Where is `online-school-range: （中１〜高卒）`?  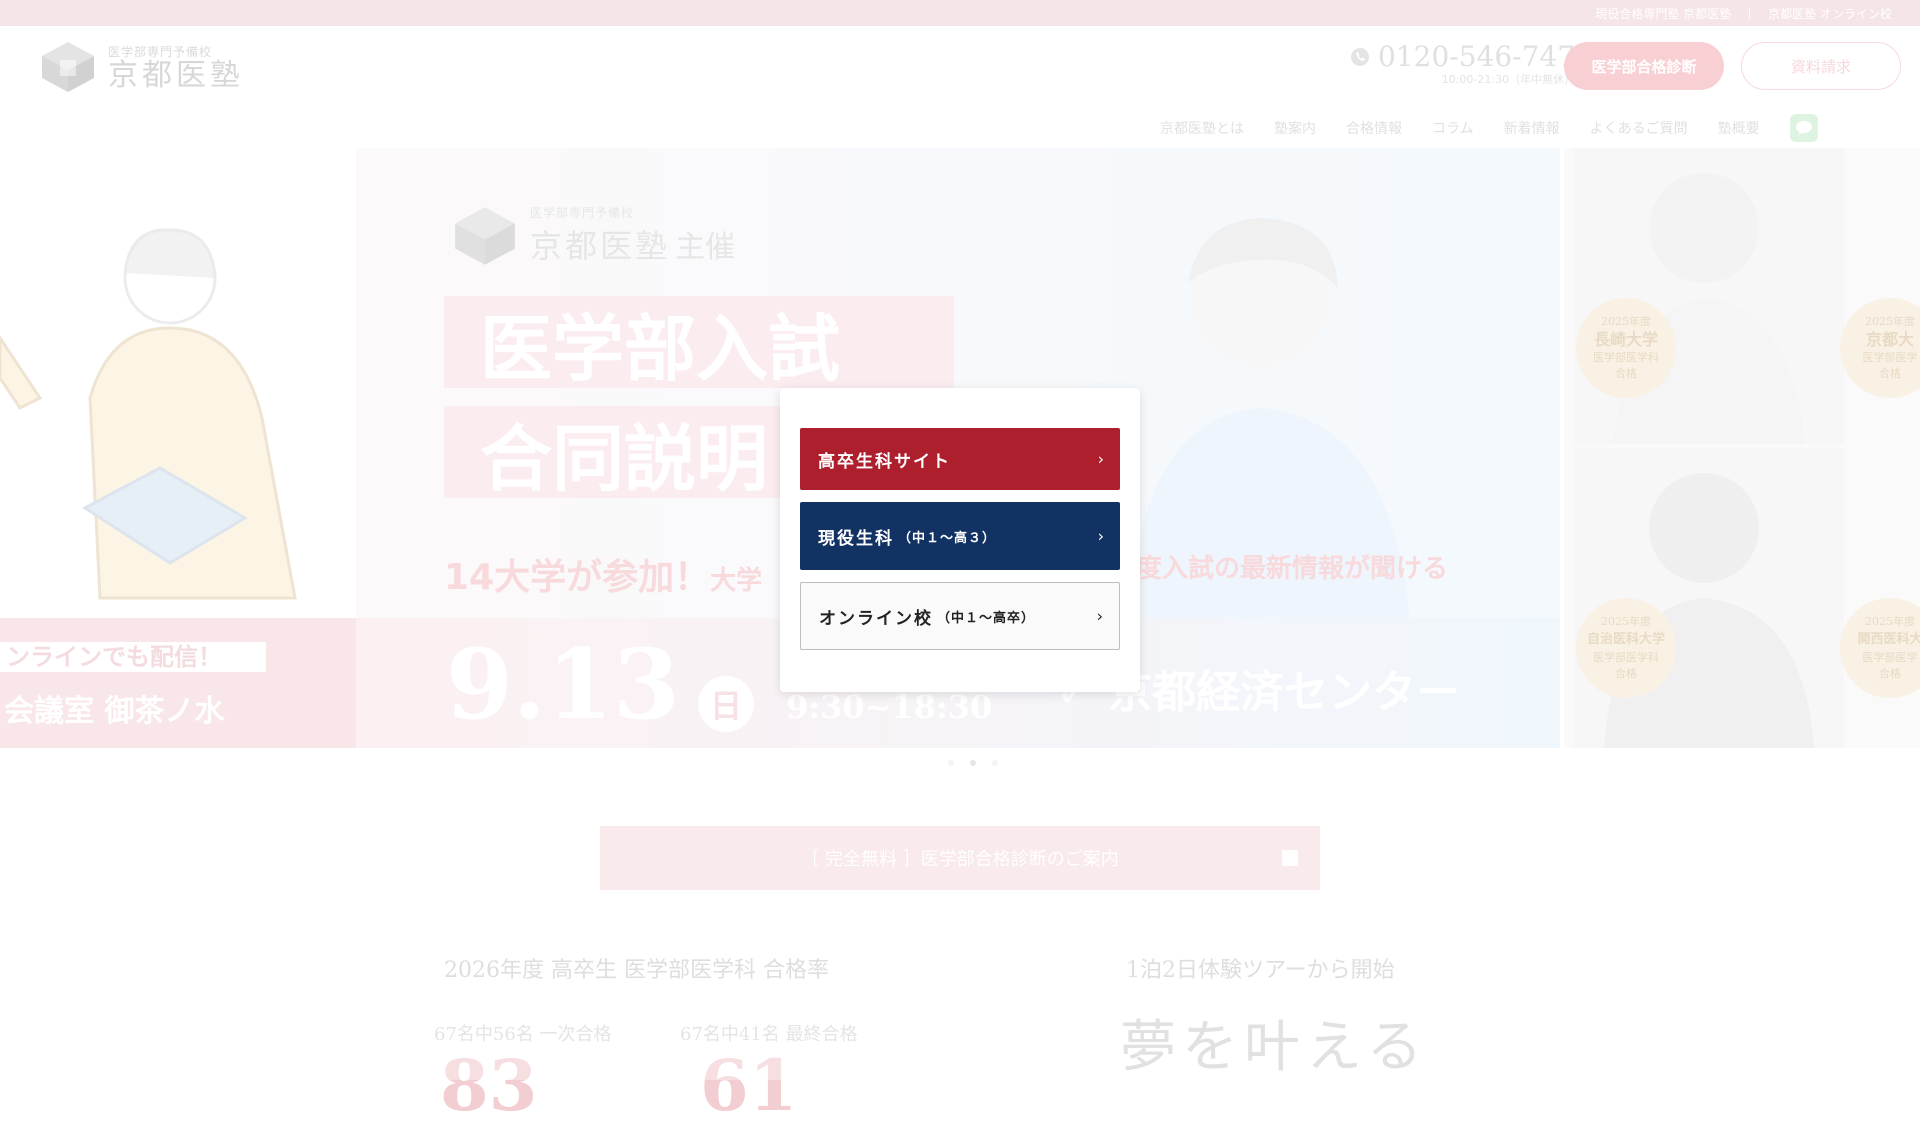
online-school-range: （中１〜高卒） is located at coordinates (986, 618).